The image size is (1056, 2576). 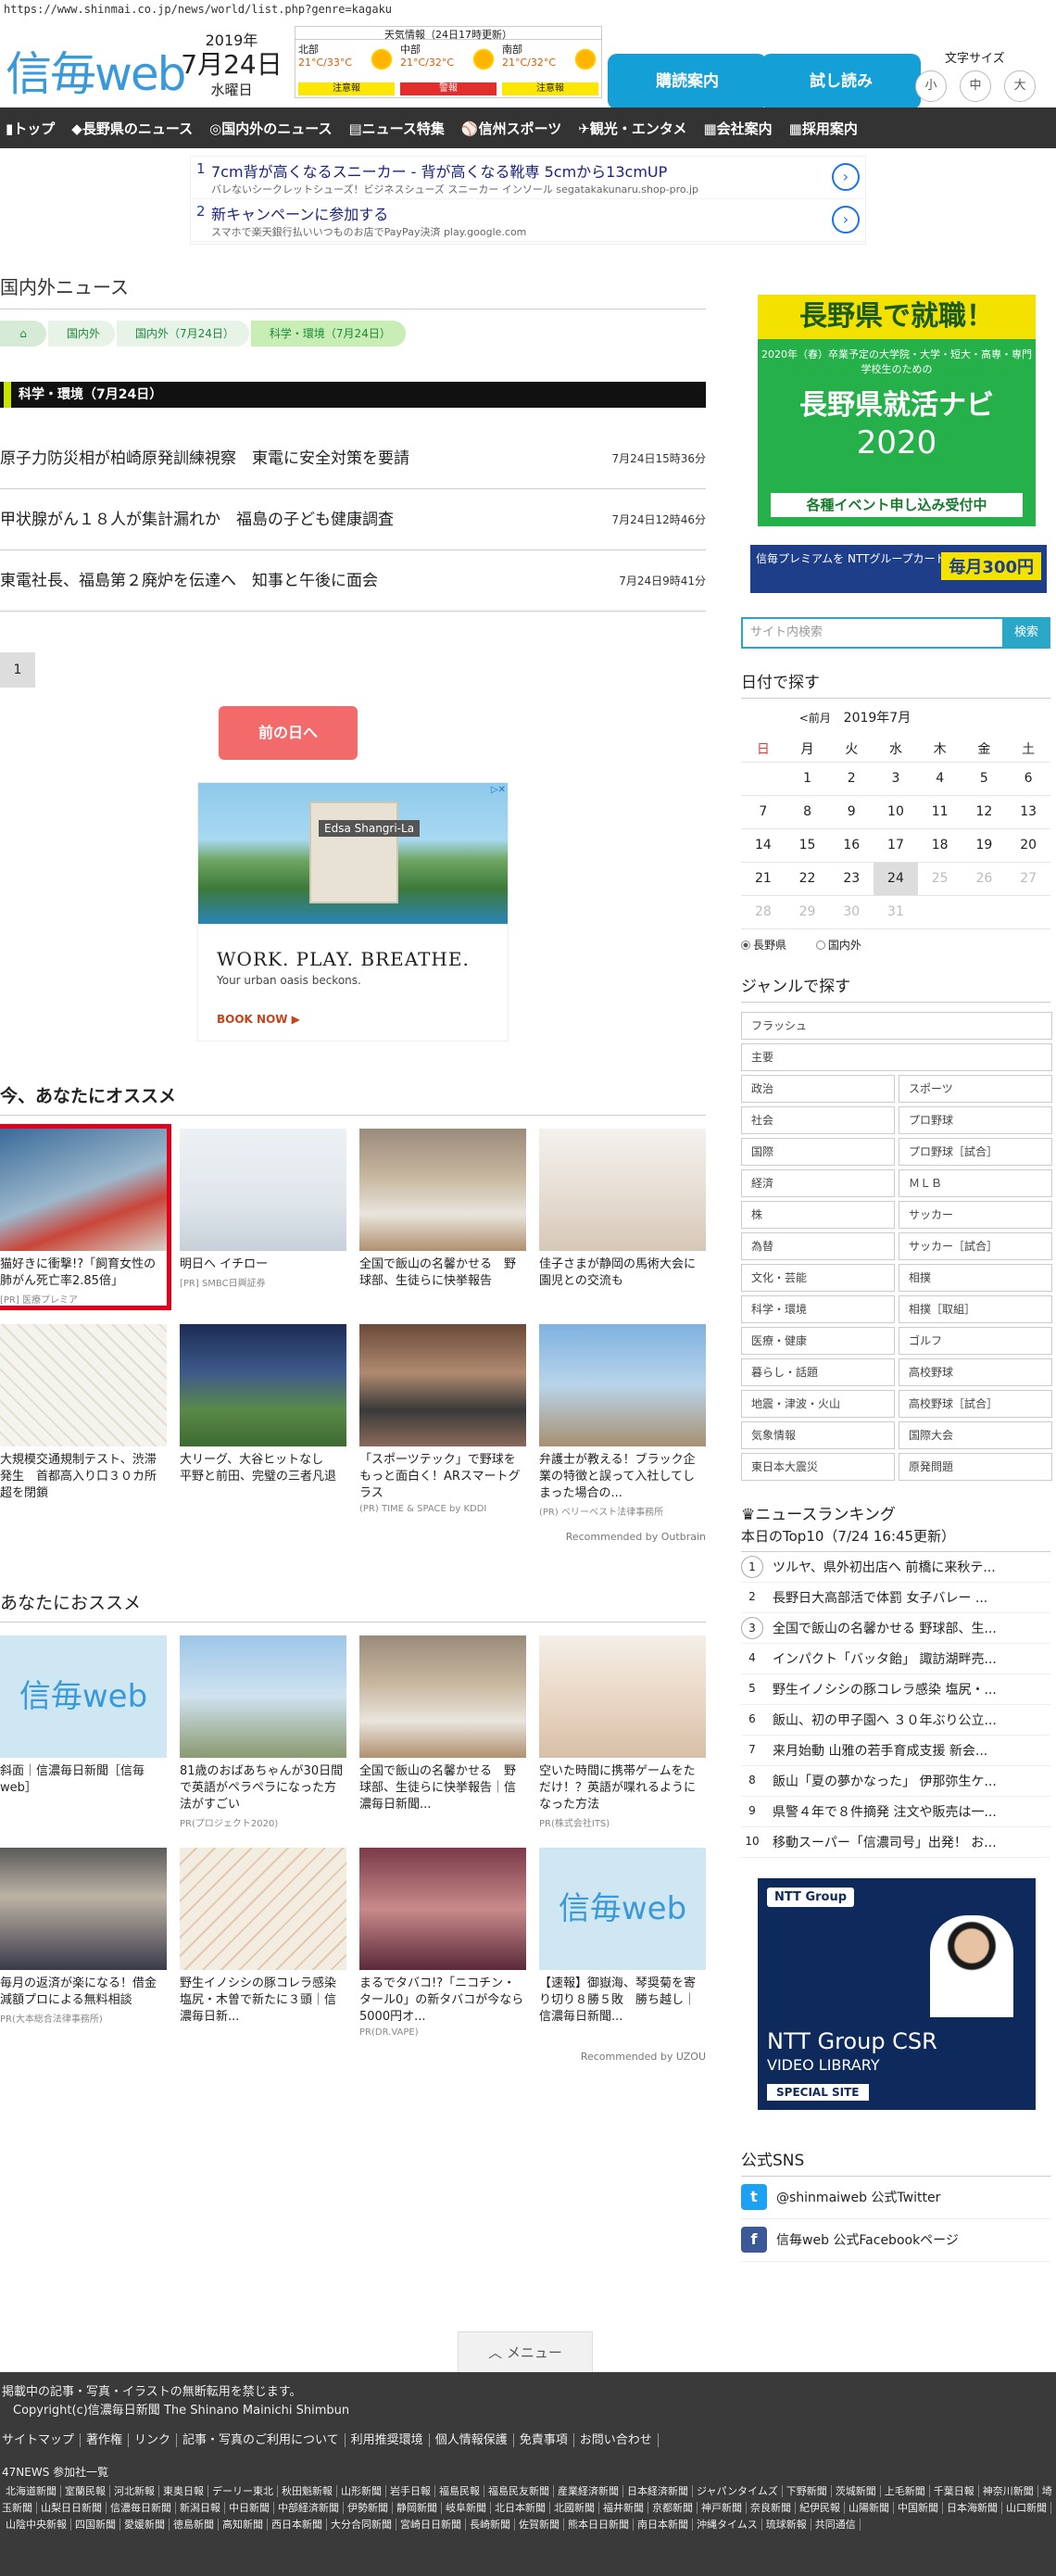 I want to click on news-item: 原子力防災相が柏崎原発訓練視察 東電に安全対策を要請 7月24日15時36分, so click(x=353, y=458).